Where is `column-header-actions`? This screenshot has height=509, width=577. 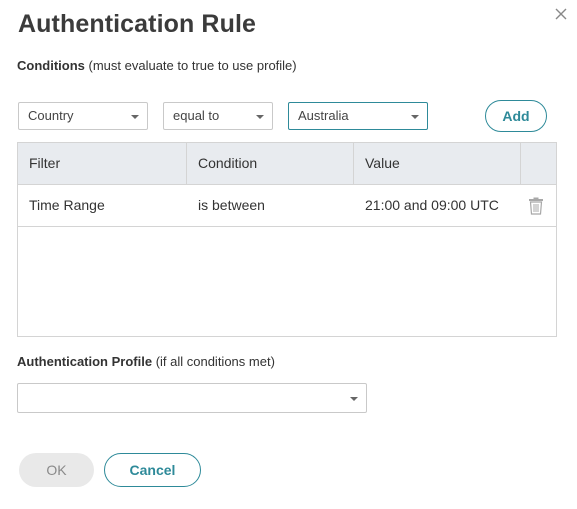 column-header-actions is located at coordinates (538, 163).